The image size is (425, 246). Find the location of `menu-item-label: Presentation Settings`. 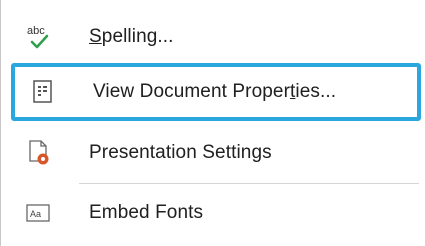

menu-item-label: Presentation Settings is located at coordinates (180, 152).